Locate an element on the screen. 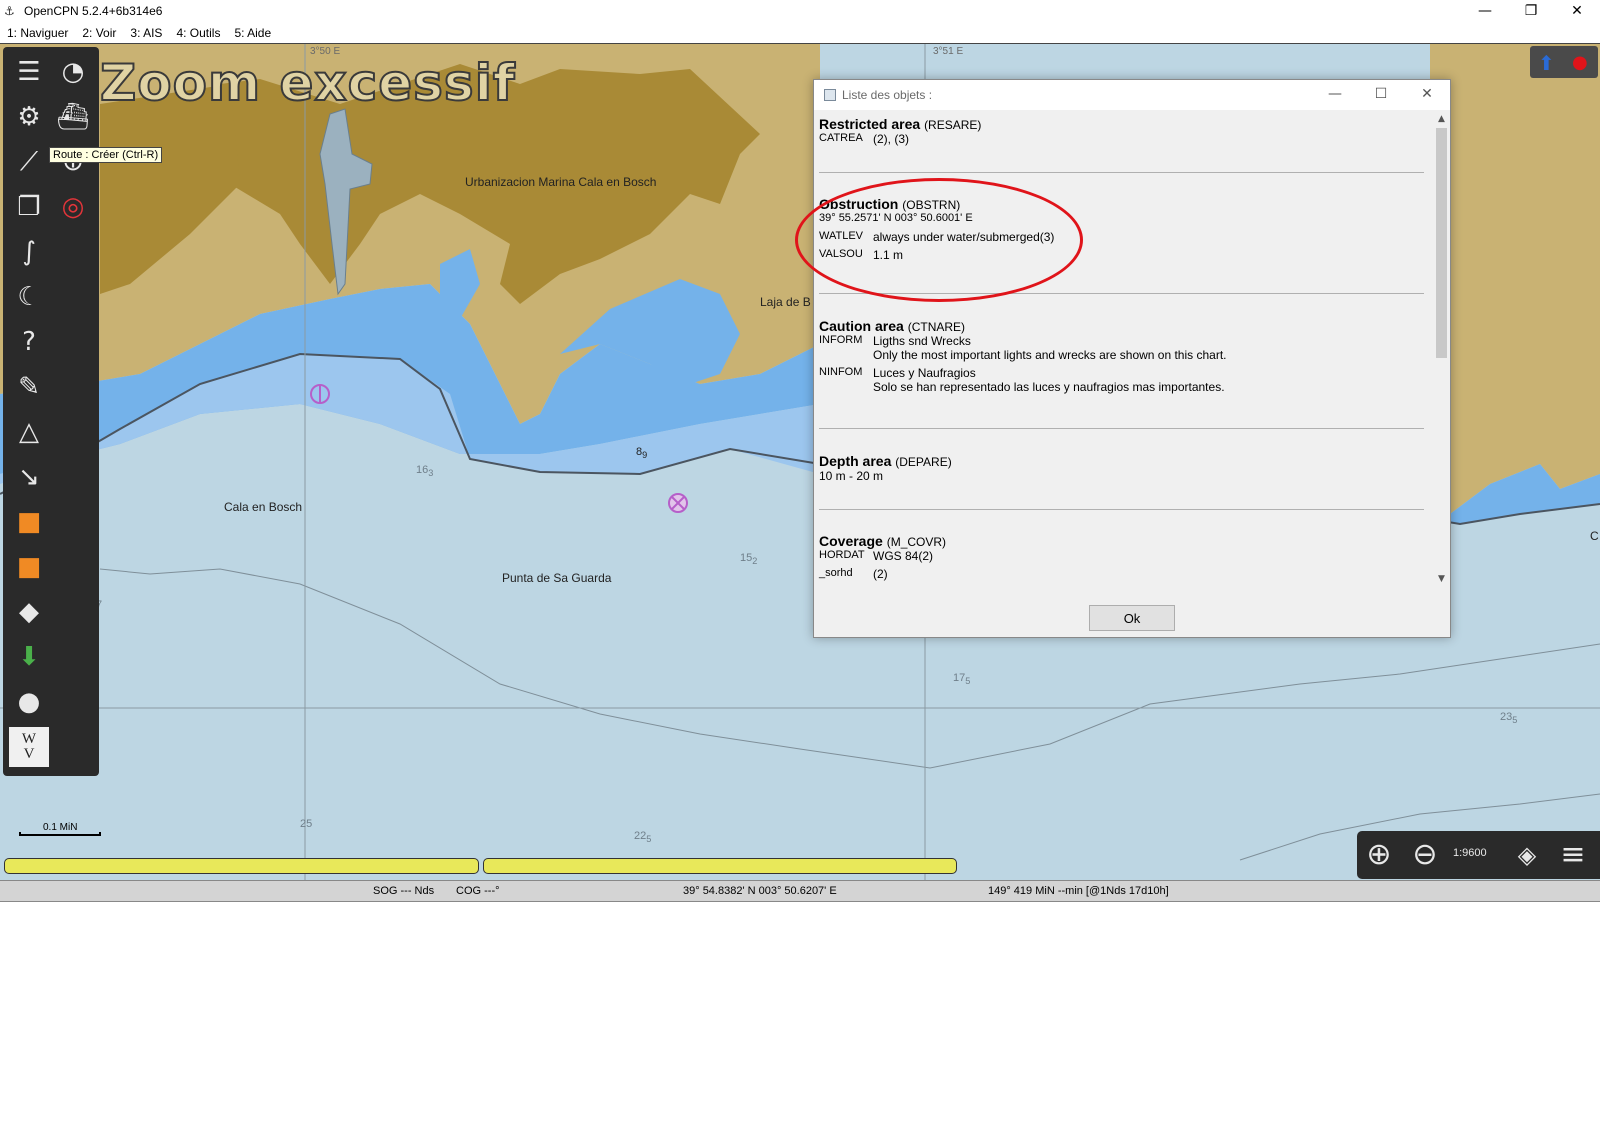  attribute-value-line: Luces y Naufragios is located at coordinates (924, 373).